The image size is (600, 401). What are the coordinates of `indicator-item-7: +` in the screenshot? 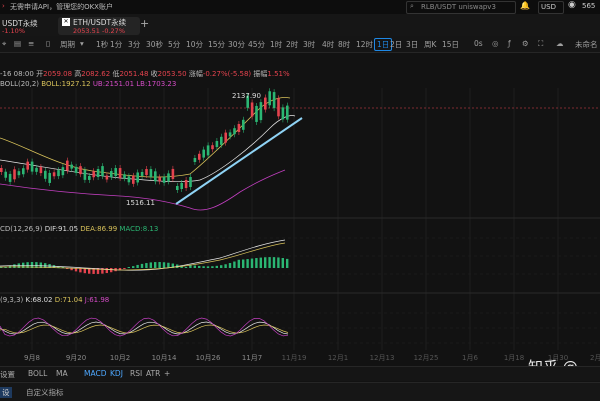 It's located at (167, 373).